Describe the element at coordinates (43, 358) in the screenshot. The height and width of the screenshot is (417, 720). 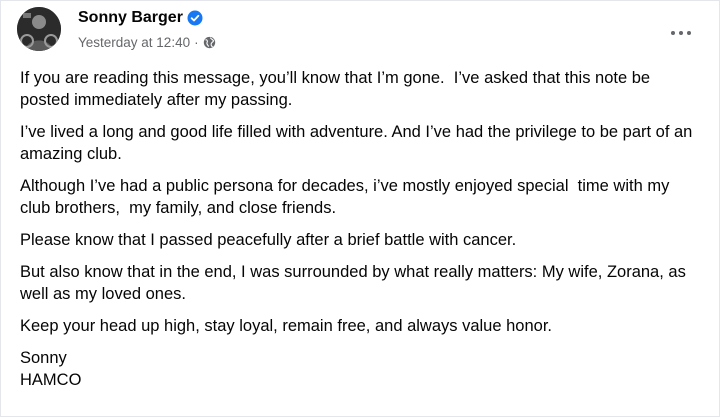
I see `signature-name: Sonny` at that location.